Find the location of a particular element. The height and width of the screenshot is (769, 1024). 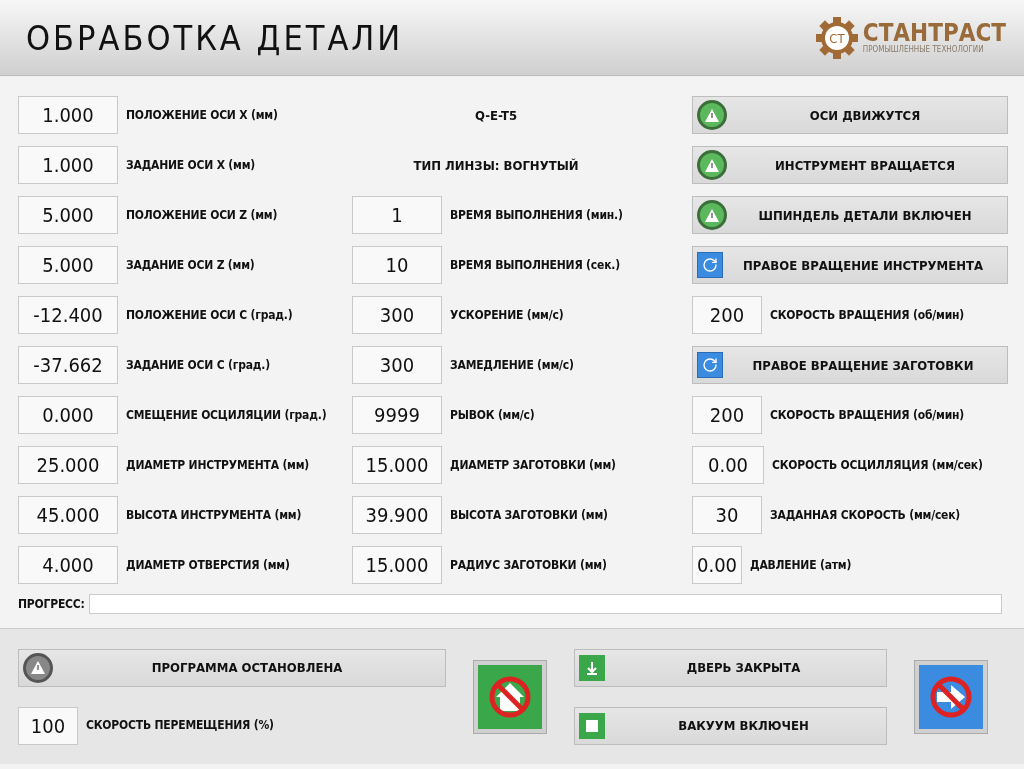

status-indicator-button: ИНСТРУМЕНТ ВРАЩАЕТСЯ is located at coordinates (850, 165).